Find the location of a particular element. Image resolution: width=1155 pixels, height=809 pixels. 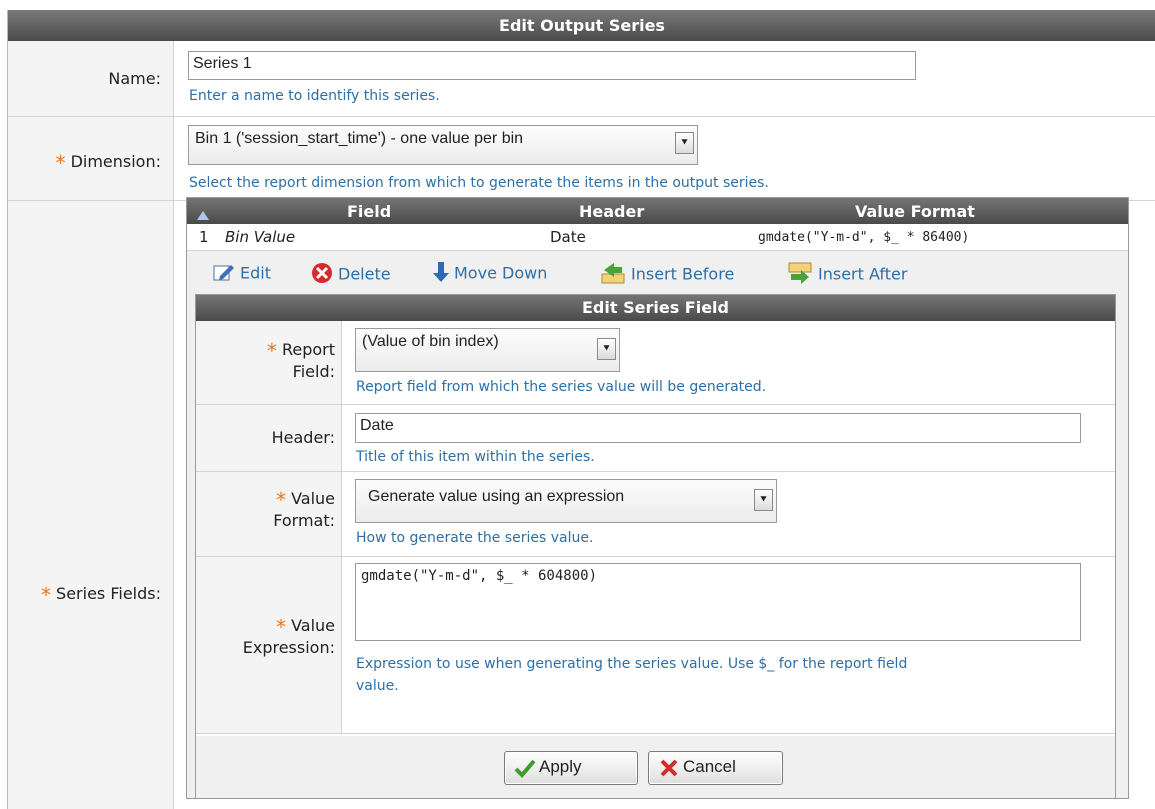

value-expression-label: * Value Expression: is located at coordinates (269, 645).